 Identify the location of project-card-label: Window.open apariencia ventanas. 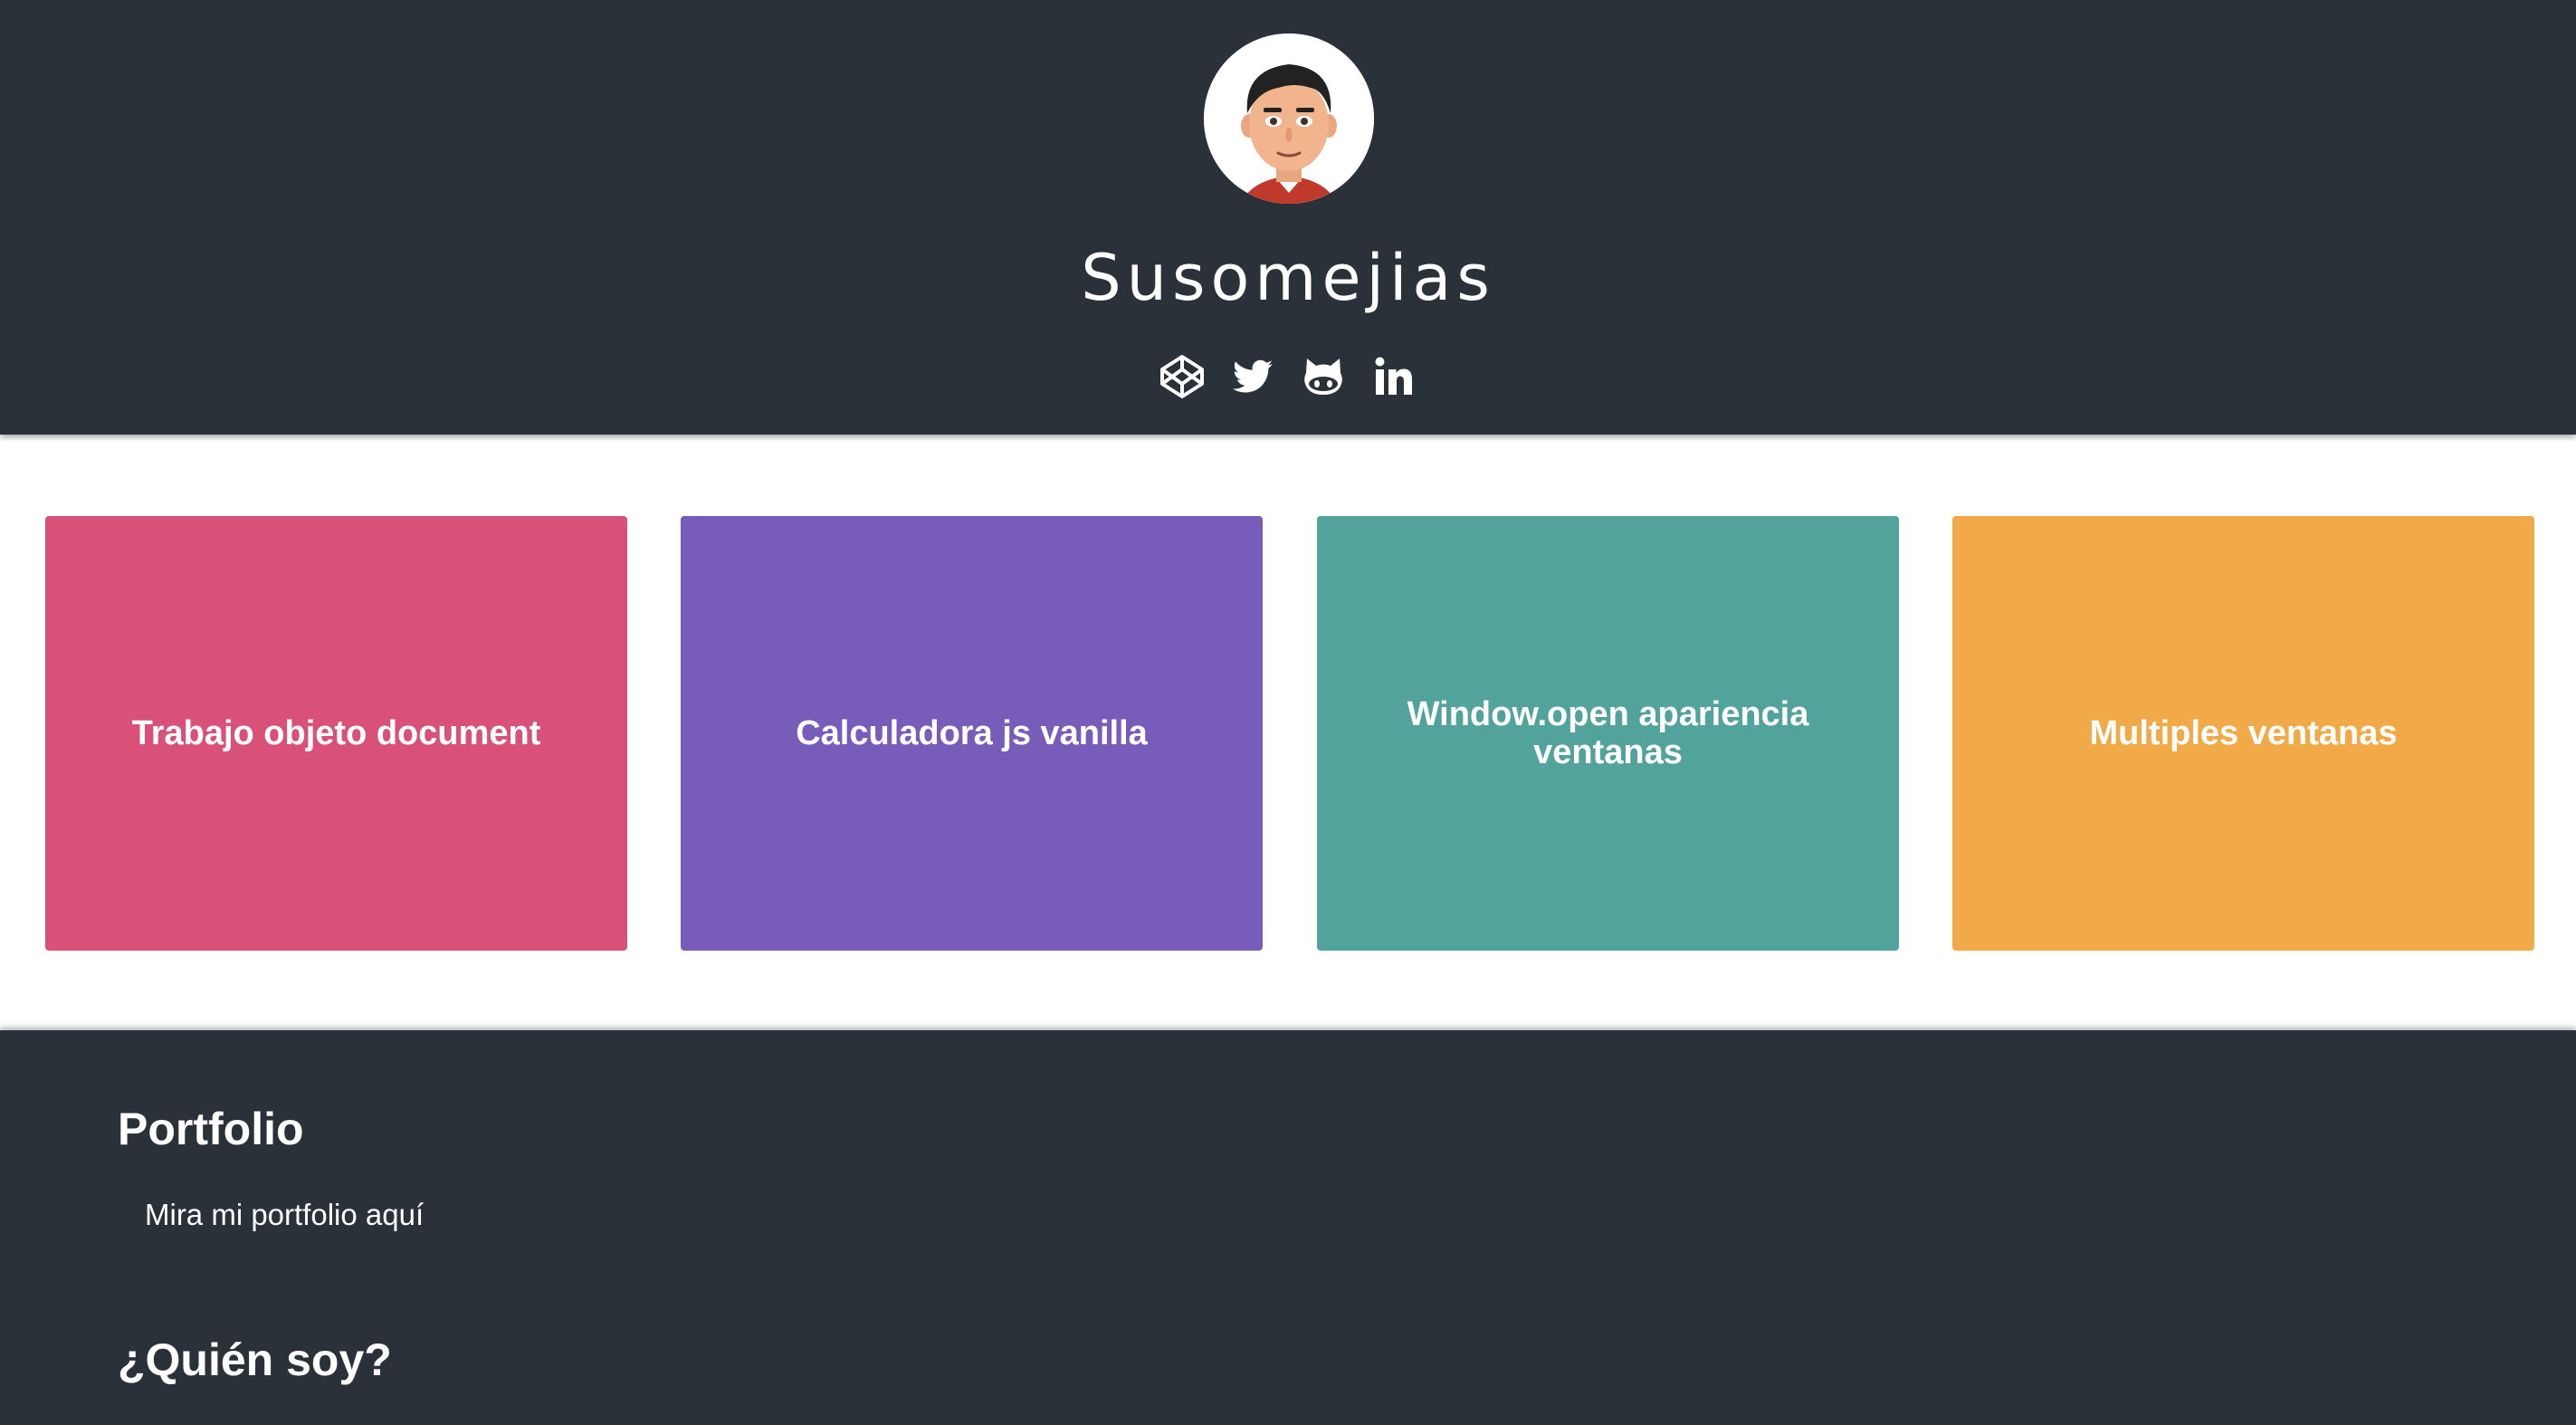
(1608, 733).